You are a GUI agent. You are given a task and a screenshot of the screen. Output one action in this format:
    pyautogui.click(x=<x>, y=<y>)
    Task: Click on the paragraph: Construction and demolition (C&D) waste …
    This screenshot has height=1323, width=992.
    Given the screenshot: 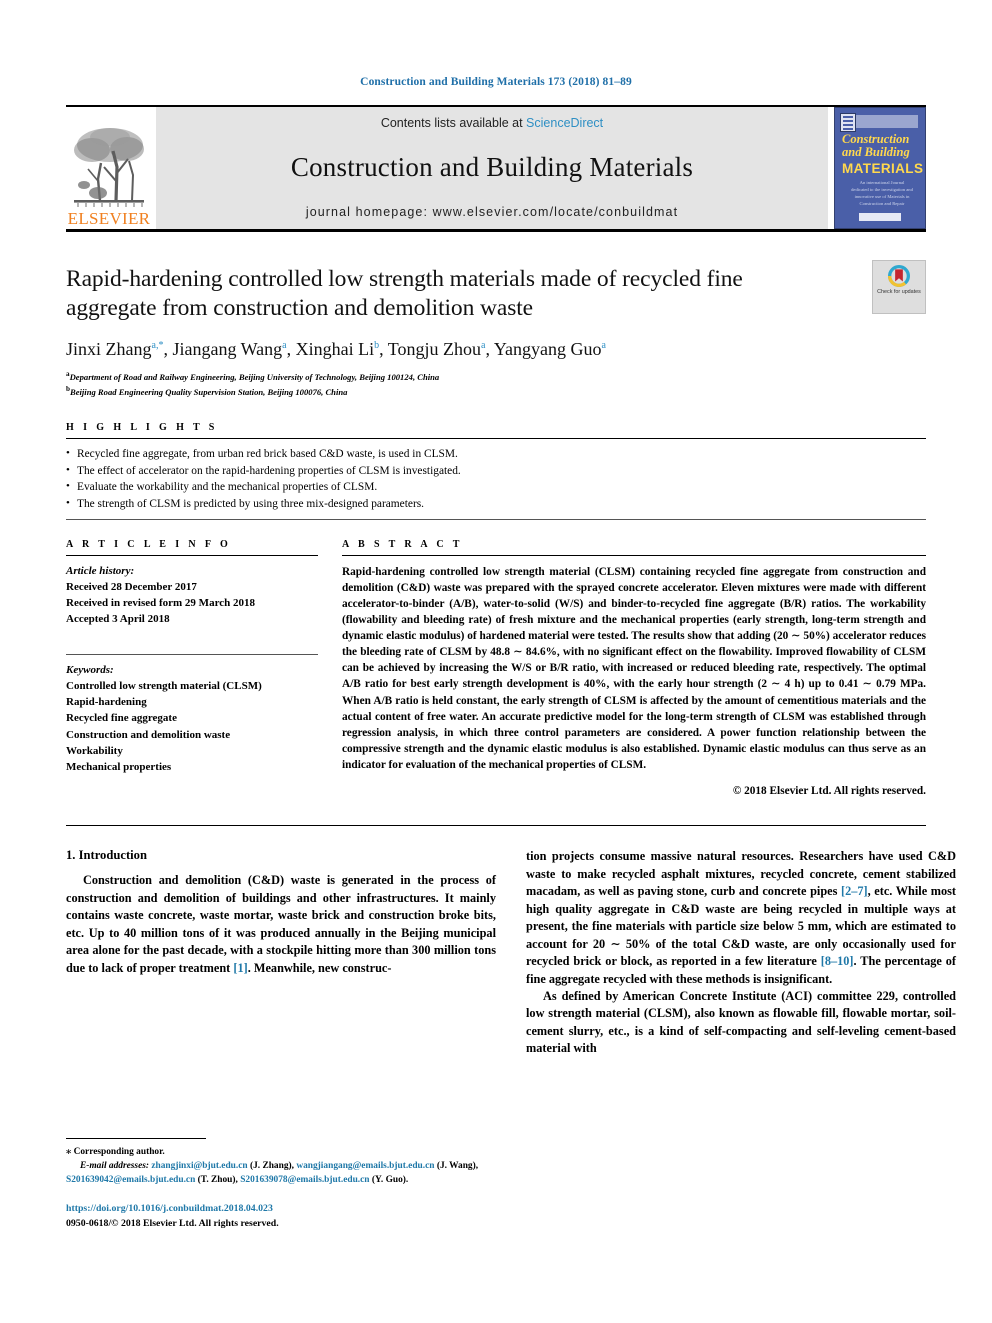 What is the action you would take?
    pyautogui.click(x=281, y=924)
    